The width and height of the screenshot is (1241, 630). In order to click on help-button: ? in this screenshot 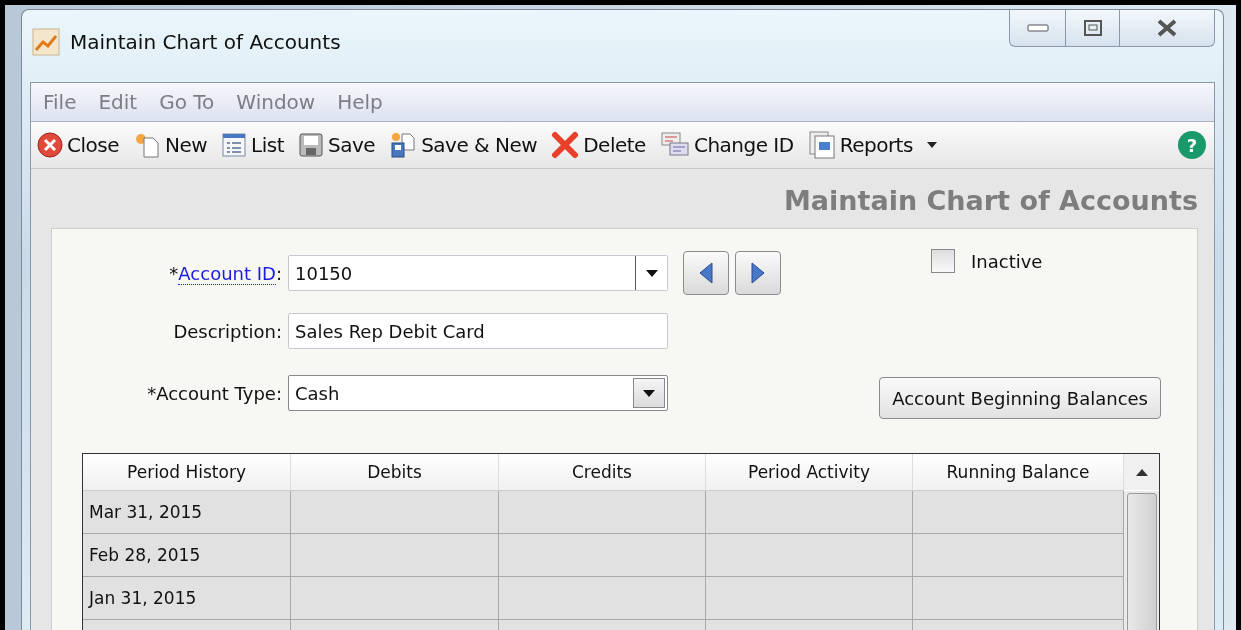, I will do `click(1192, 145)`.